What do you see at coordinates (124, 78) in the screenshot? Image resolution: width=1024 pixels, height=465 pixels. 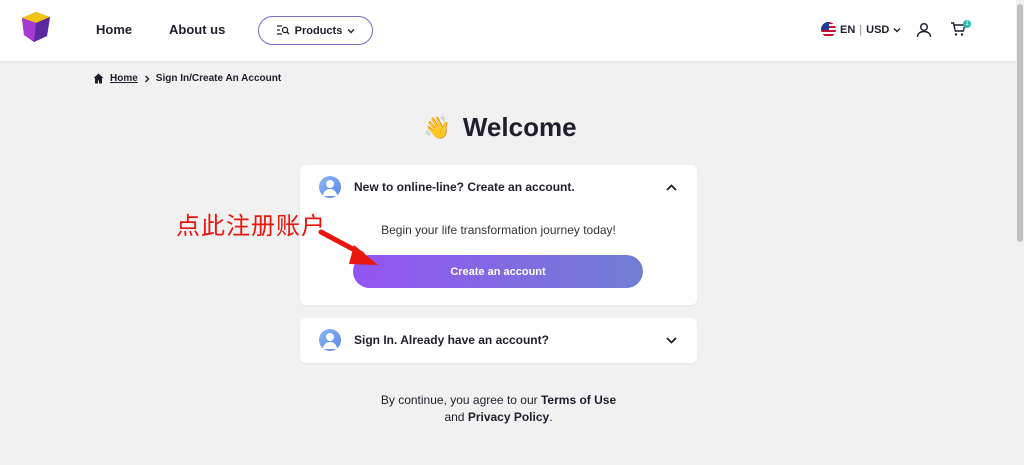 I see `breadcrumb-home-link: Home` at bounding box center [124, 78].